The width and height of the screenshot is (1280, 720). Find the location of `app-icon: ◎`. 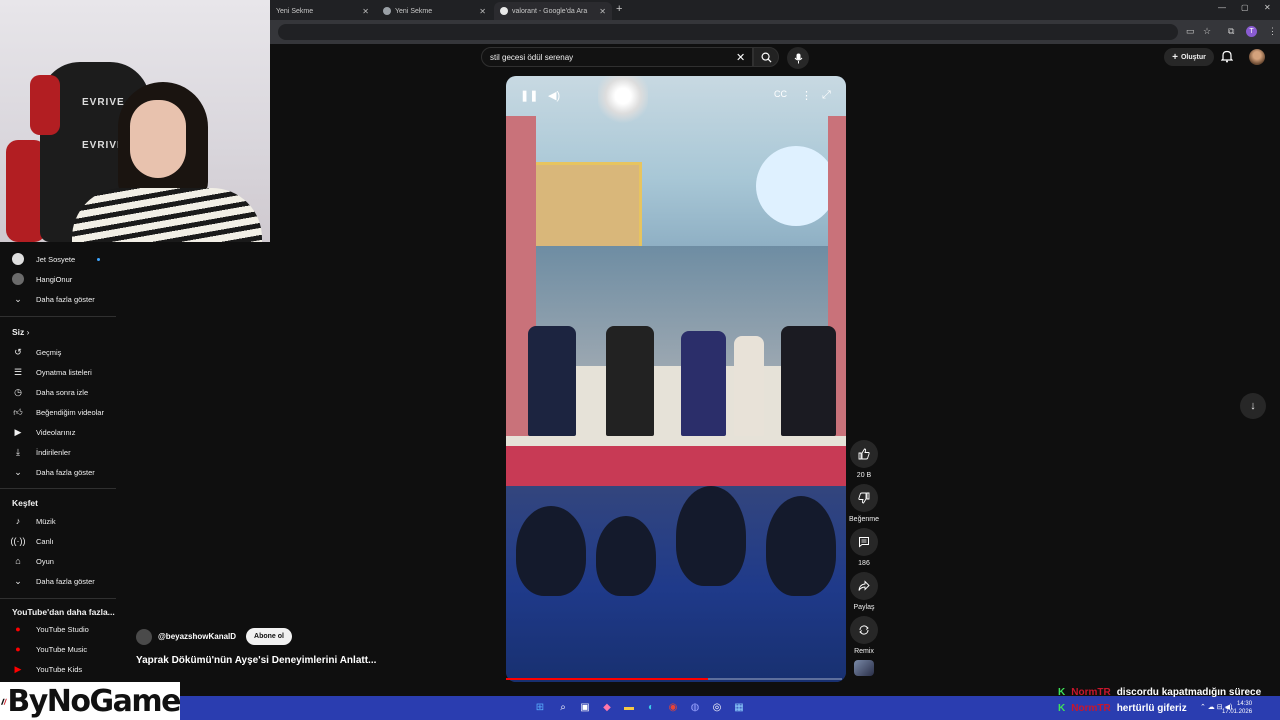

app-icon: ◎ is located at coordinates (717, 707).